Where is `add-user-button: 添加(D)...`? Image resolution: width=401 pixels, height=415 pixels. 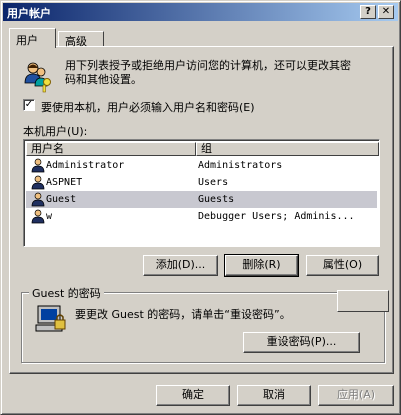
add-user-button: 添加(D)... is located at coordinates (180, 265).